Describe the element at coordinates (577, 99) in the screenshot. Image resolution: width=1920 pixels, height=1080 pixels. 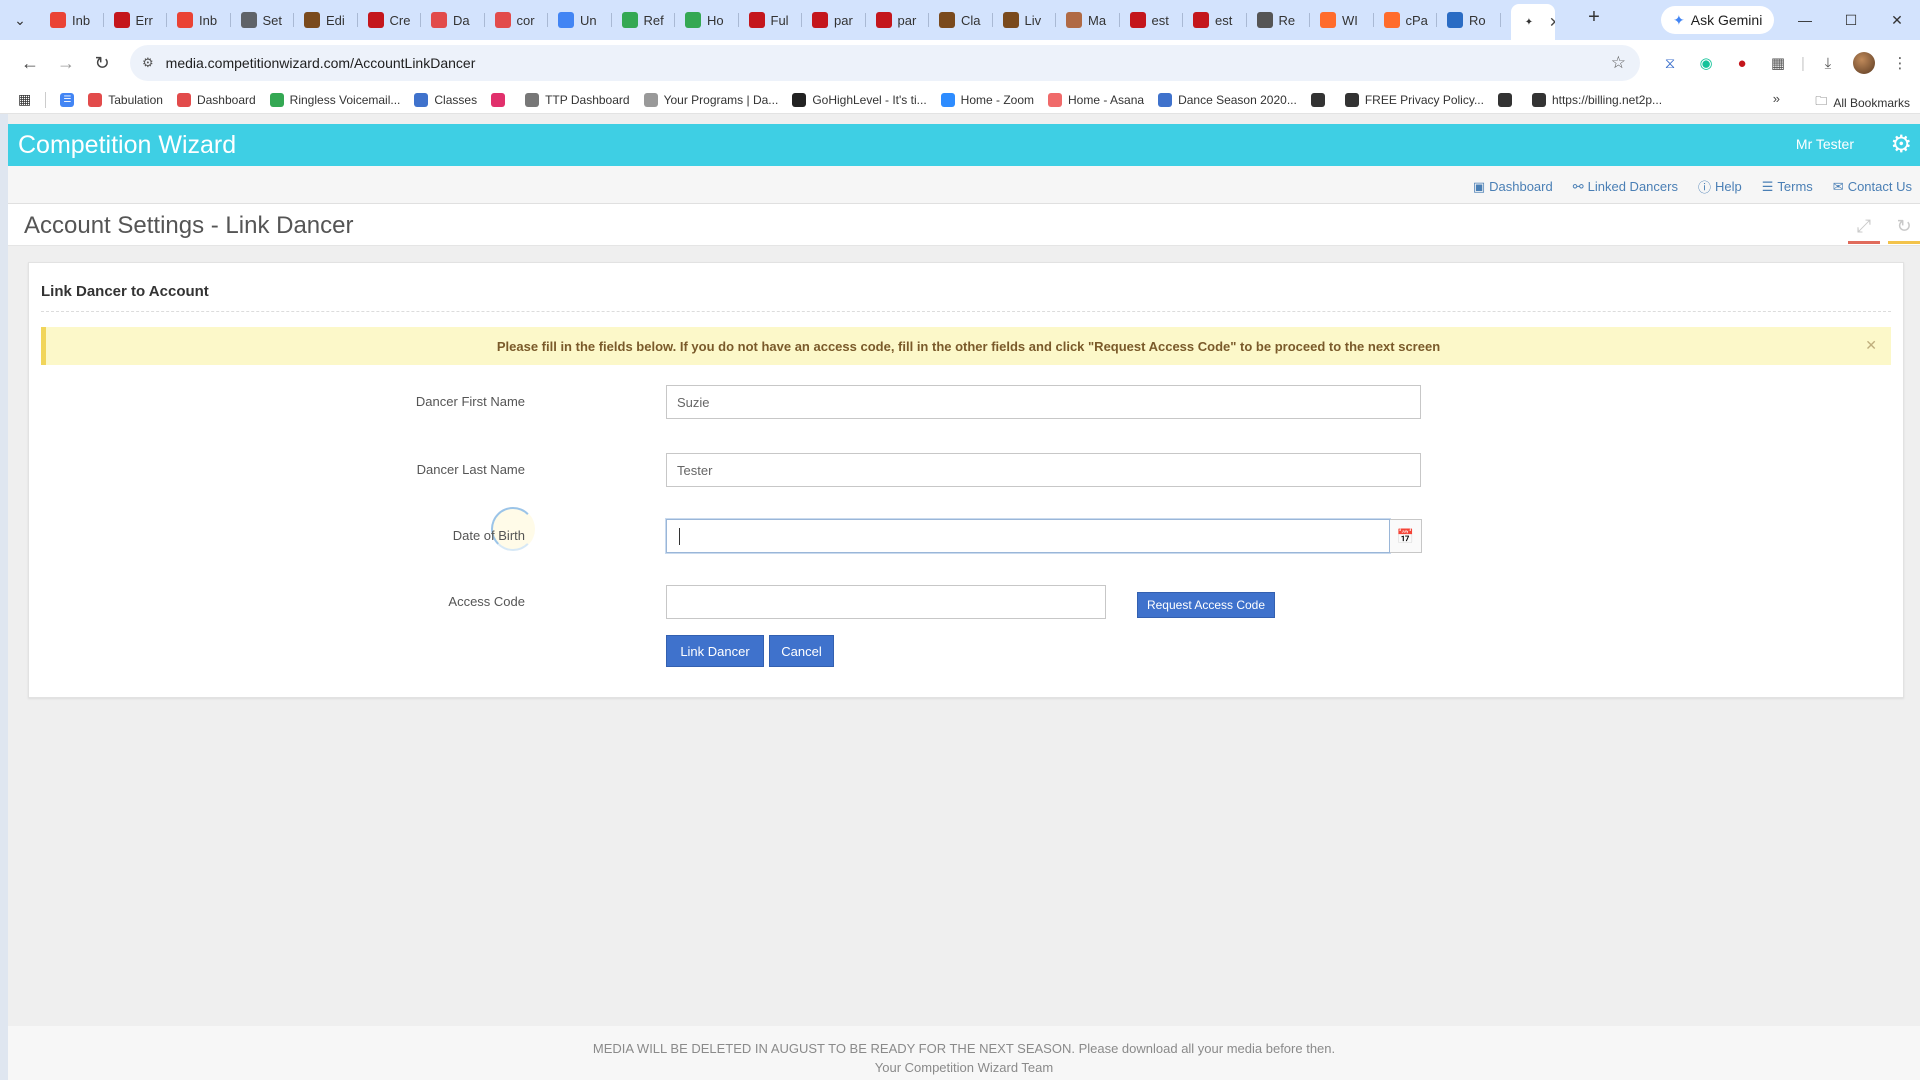
I see `bookmark-item: TTP Dashboard` at that location.